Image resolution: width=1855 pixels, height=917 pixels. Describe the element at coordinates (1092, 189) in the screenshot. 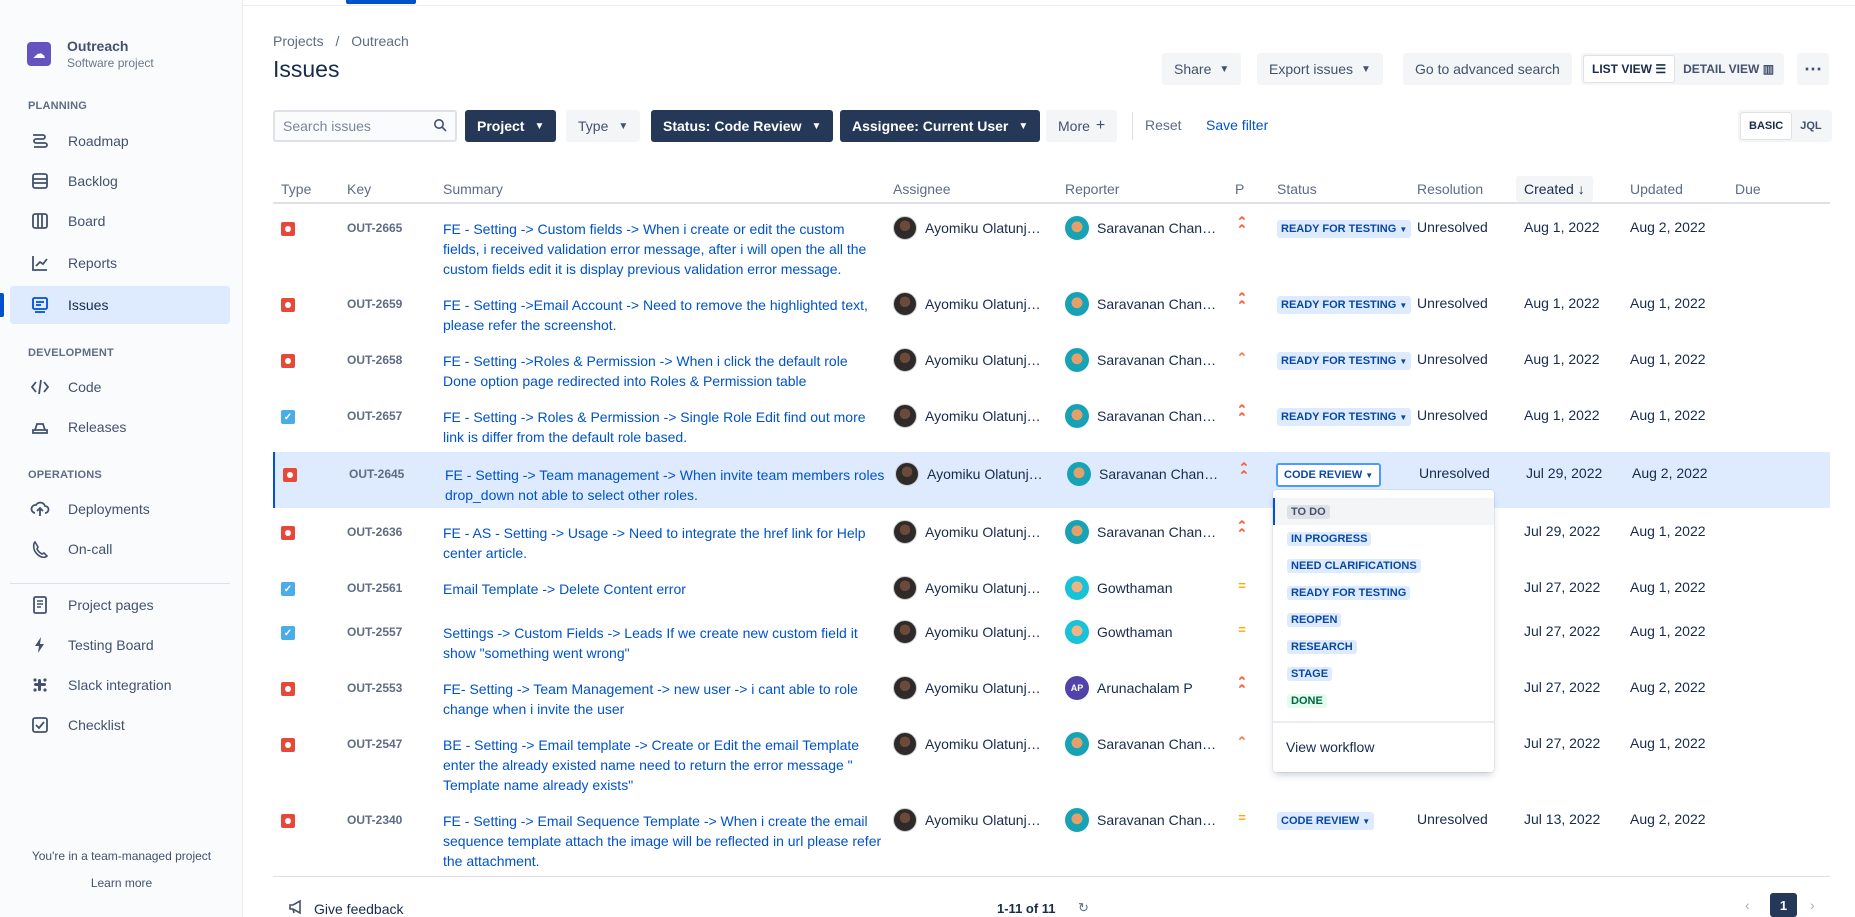

I see `column-reporter: Reporter` at that location.